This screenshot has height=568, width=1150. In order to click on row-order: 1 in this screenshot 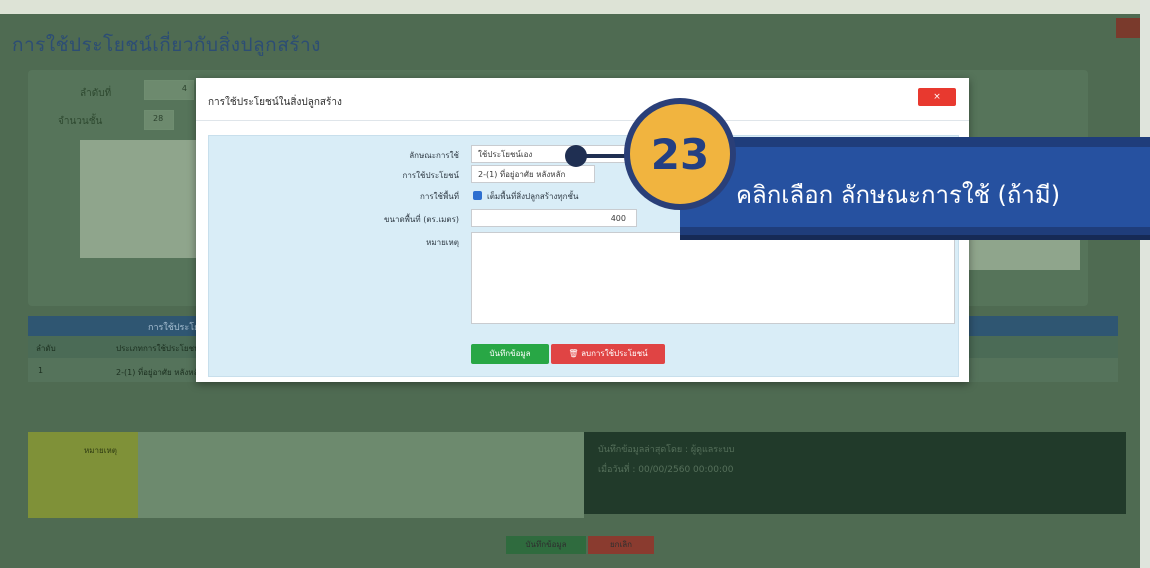, I will do `click(41, 370)`.